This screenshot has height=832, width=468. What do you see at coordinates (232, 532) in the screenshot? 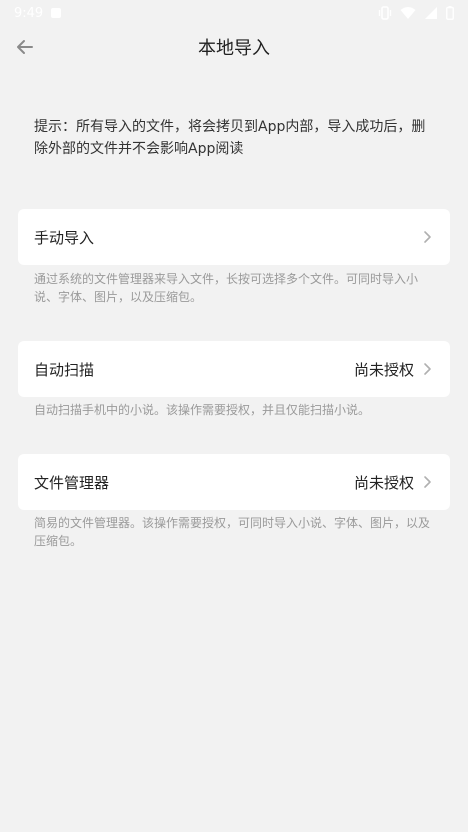
I see `file-manager-description: 简易的文件管理器。该操作需要授权，可同时导入小说、字体、图片，以及压缩包。` at bounding box center [232, 532].